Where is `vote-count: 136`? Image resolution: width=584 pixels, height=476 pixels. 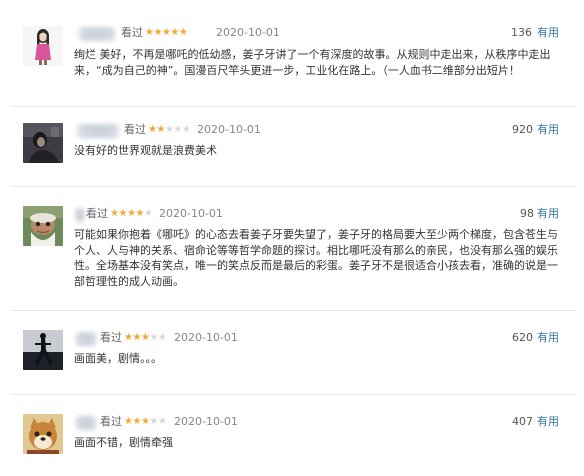 vote-count: 136 is located at coordinates (521, 32).